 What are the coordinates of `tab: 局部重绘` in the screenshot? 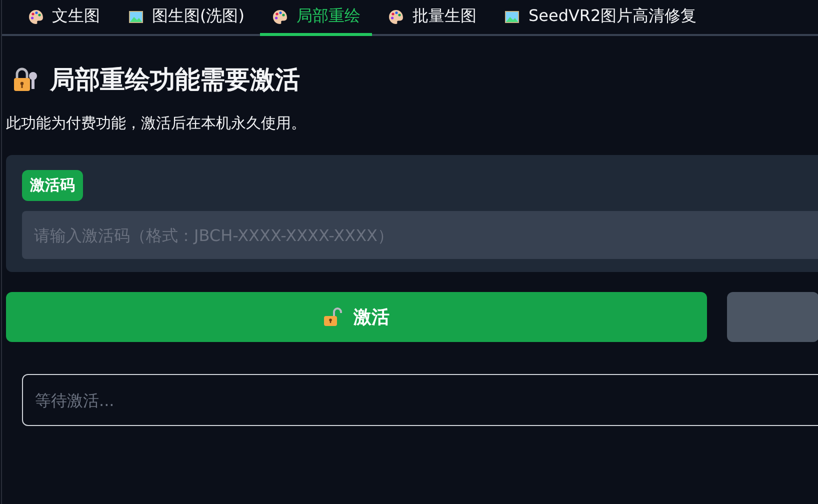 It's located at (316, 18).